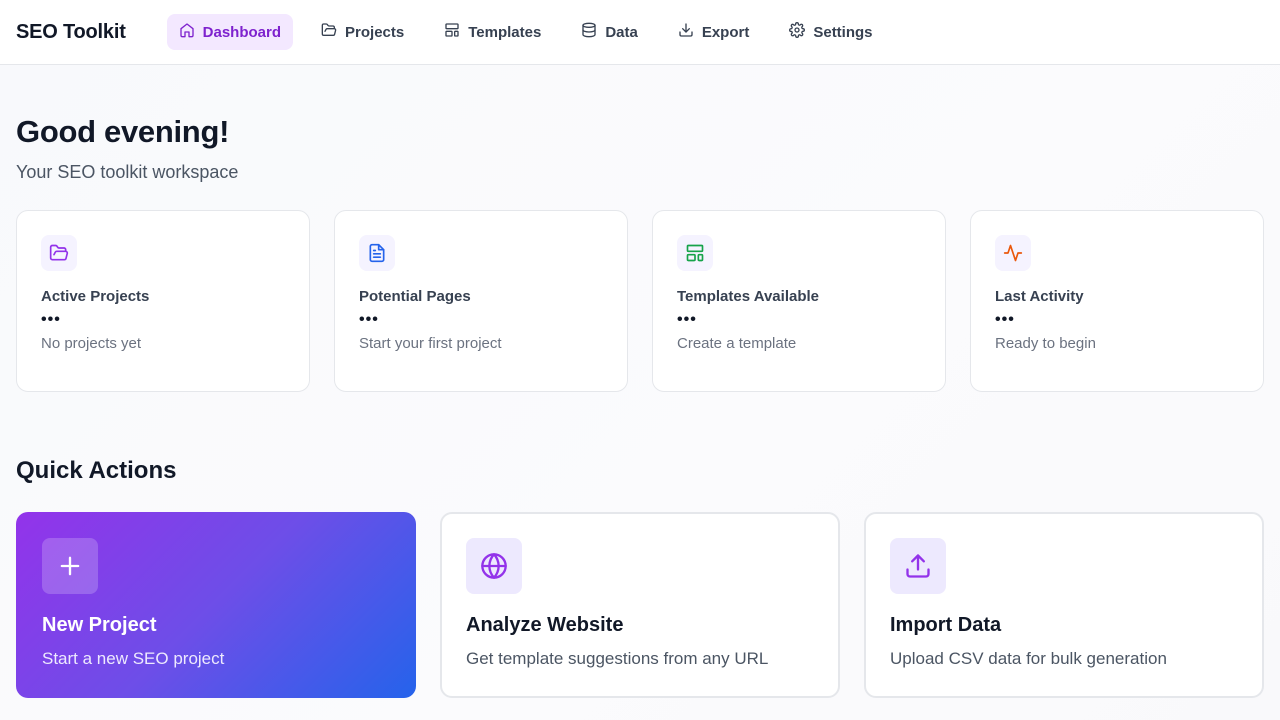 The width and height of the screenshot is (1280, 720). What do you see at coordinates (70, 566) in the screenshot?
I see `plus-icon` at bounding box center [70, 566].